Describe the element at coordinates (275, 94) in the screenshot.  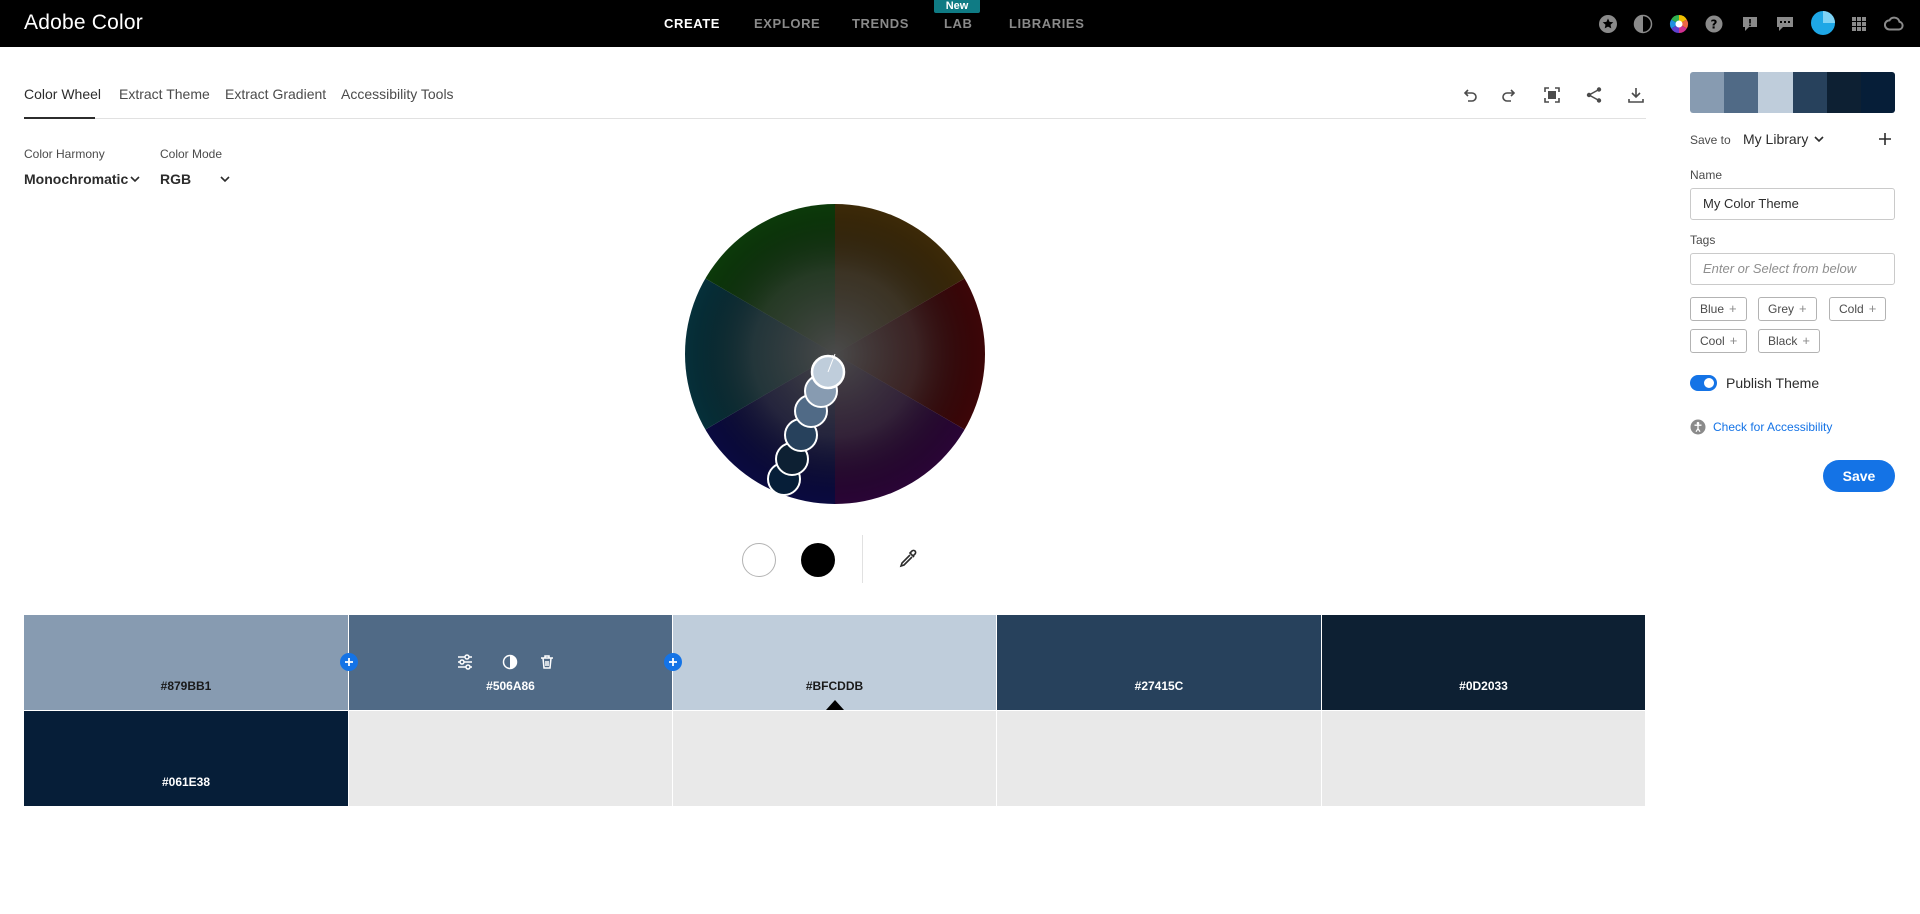
I see `tab-extract-gradient: Extract Gradient` at that location.